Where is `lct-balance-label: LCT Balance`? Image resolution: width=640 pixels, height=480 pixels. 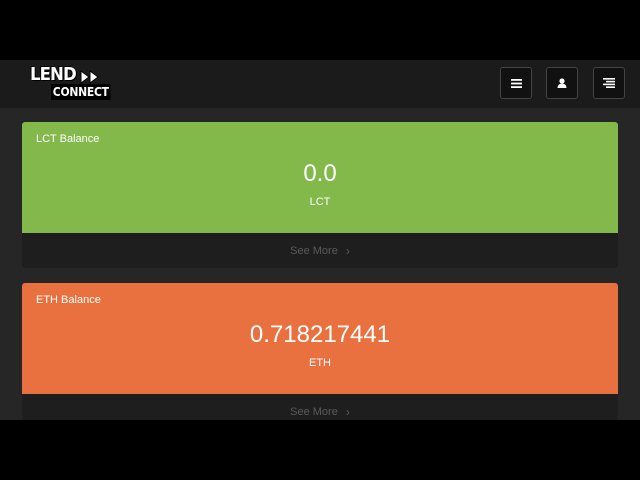 lct-balance-label: LCT Balance is located at coordinates (68, 139).